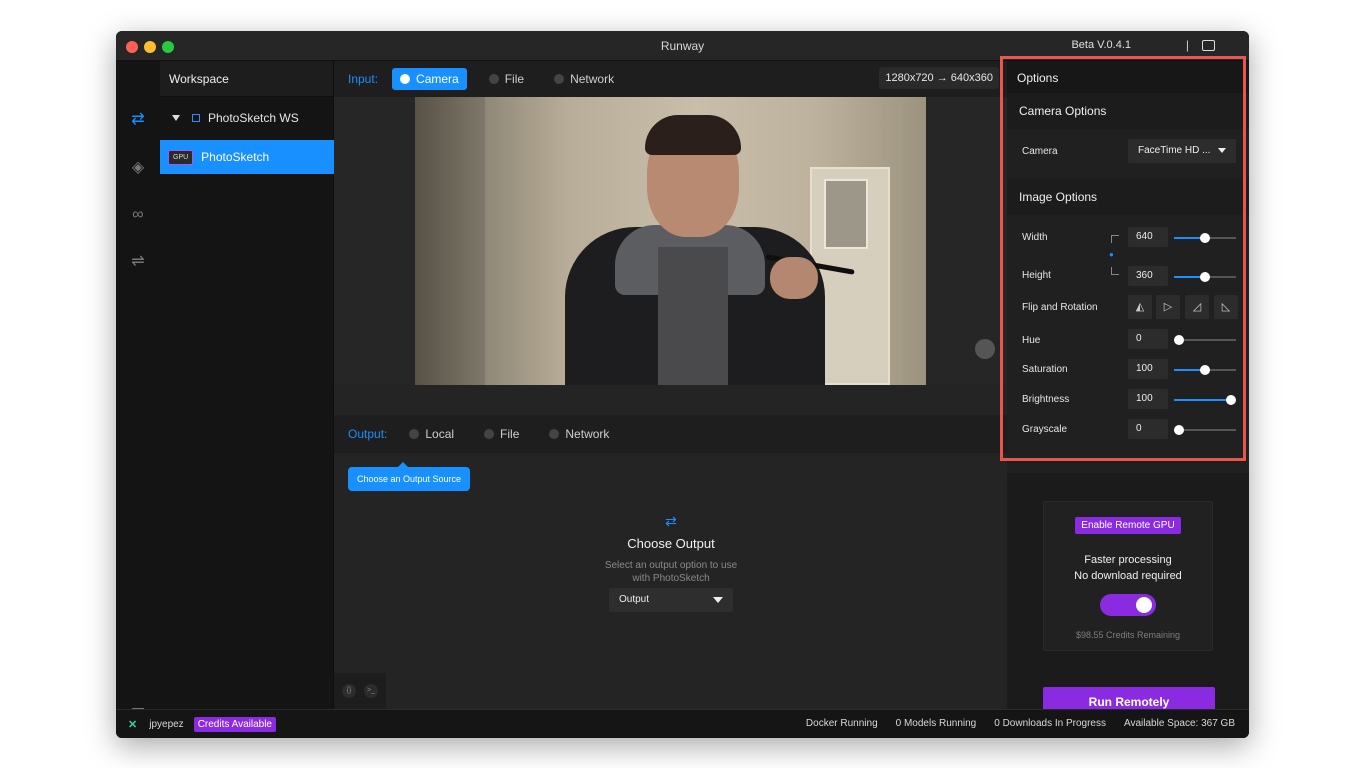 This screenshot has width=1366, height=768. I want to click on resolution-label: 1280x720 → 640x360, so click(939, 78).